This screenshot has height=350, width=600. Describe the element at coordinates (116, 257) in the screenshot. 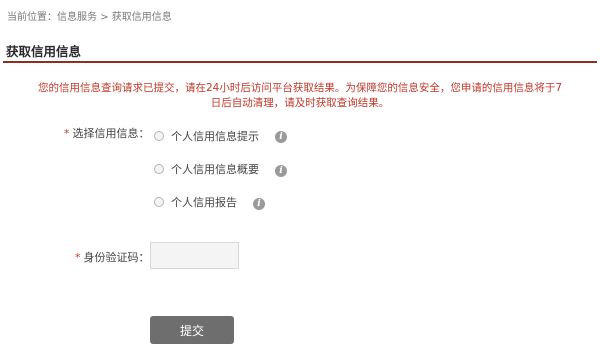

I see `id-code-label-text: 身份验证码：` at that location.